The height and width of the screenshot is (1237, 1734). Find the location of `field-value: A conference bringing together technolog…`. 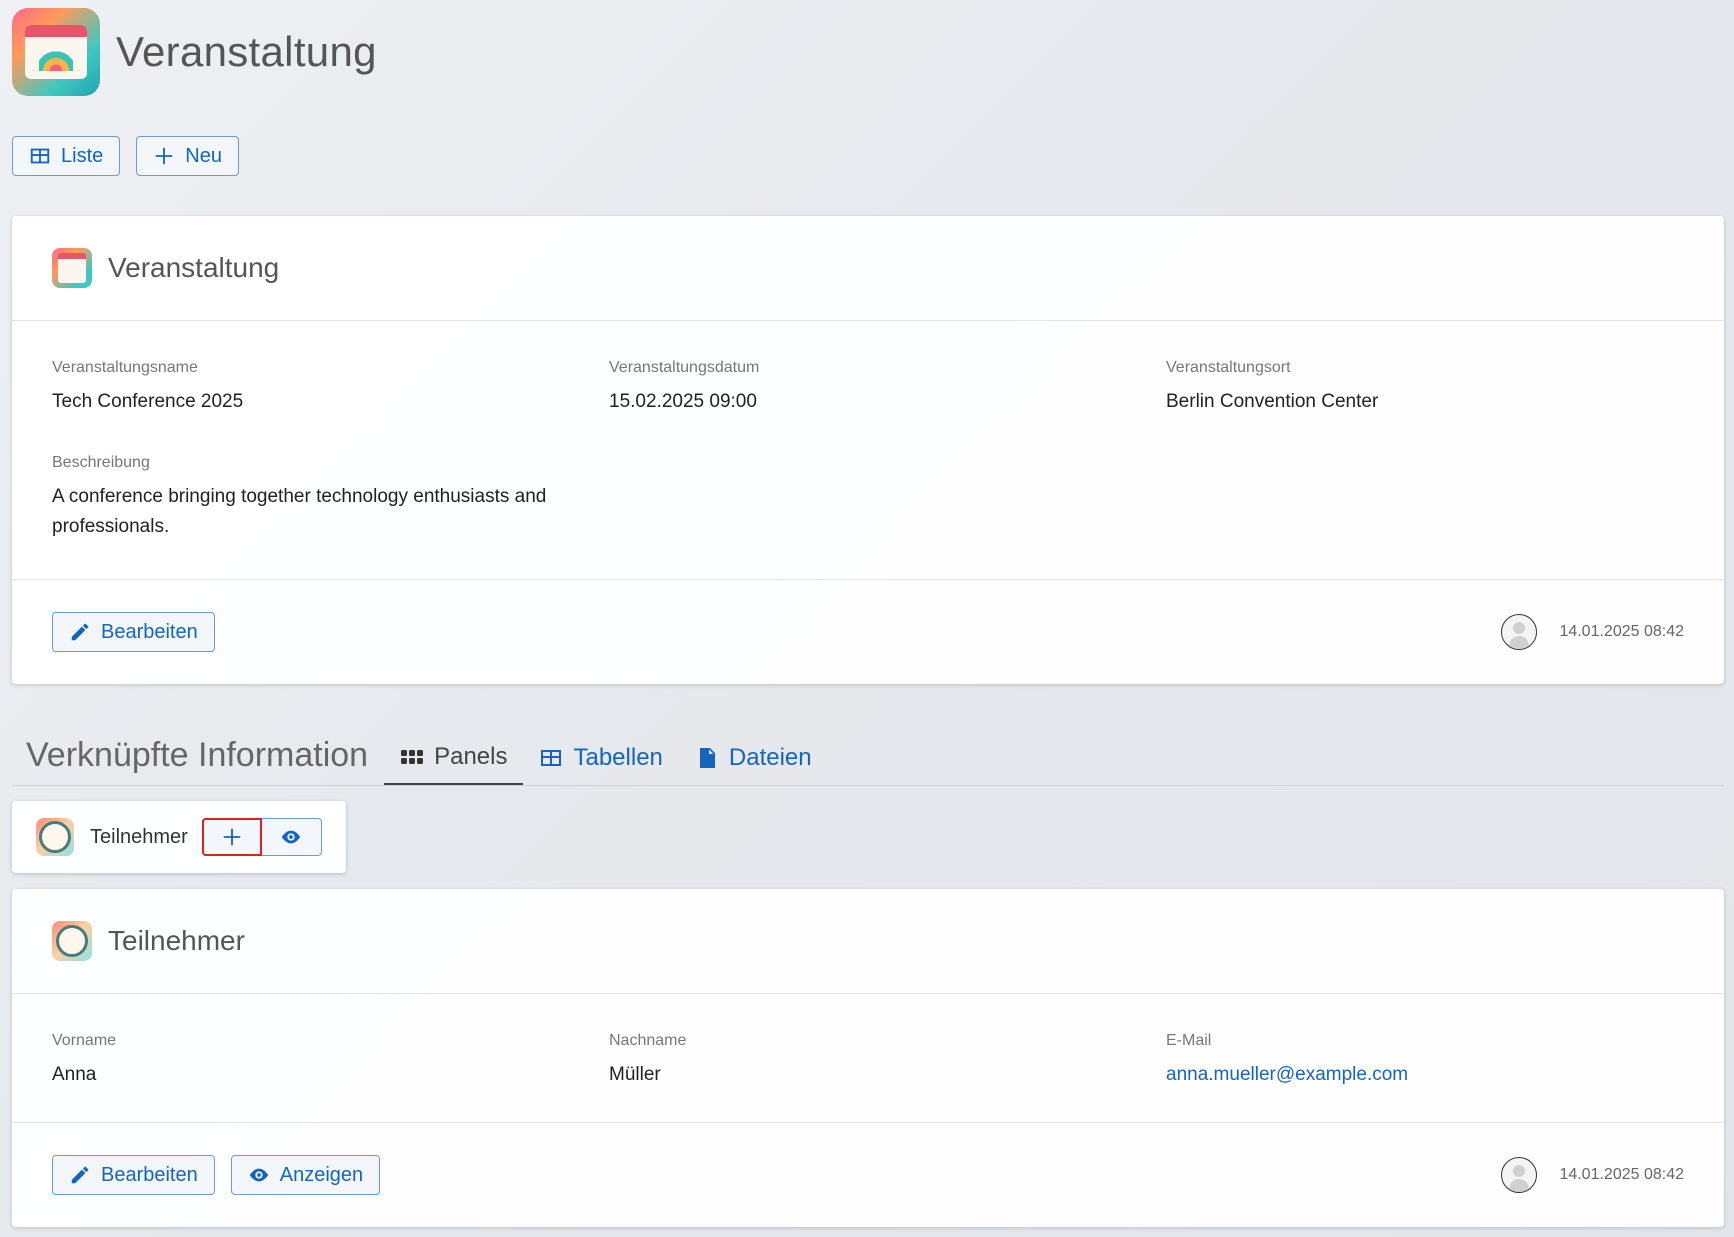

field-value: A conference bringing together technolog… is located at coordinates (299, 511).